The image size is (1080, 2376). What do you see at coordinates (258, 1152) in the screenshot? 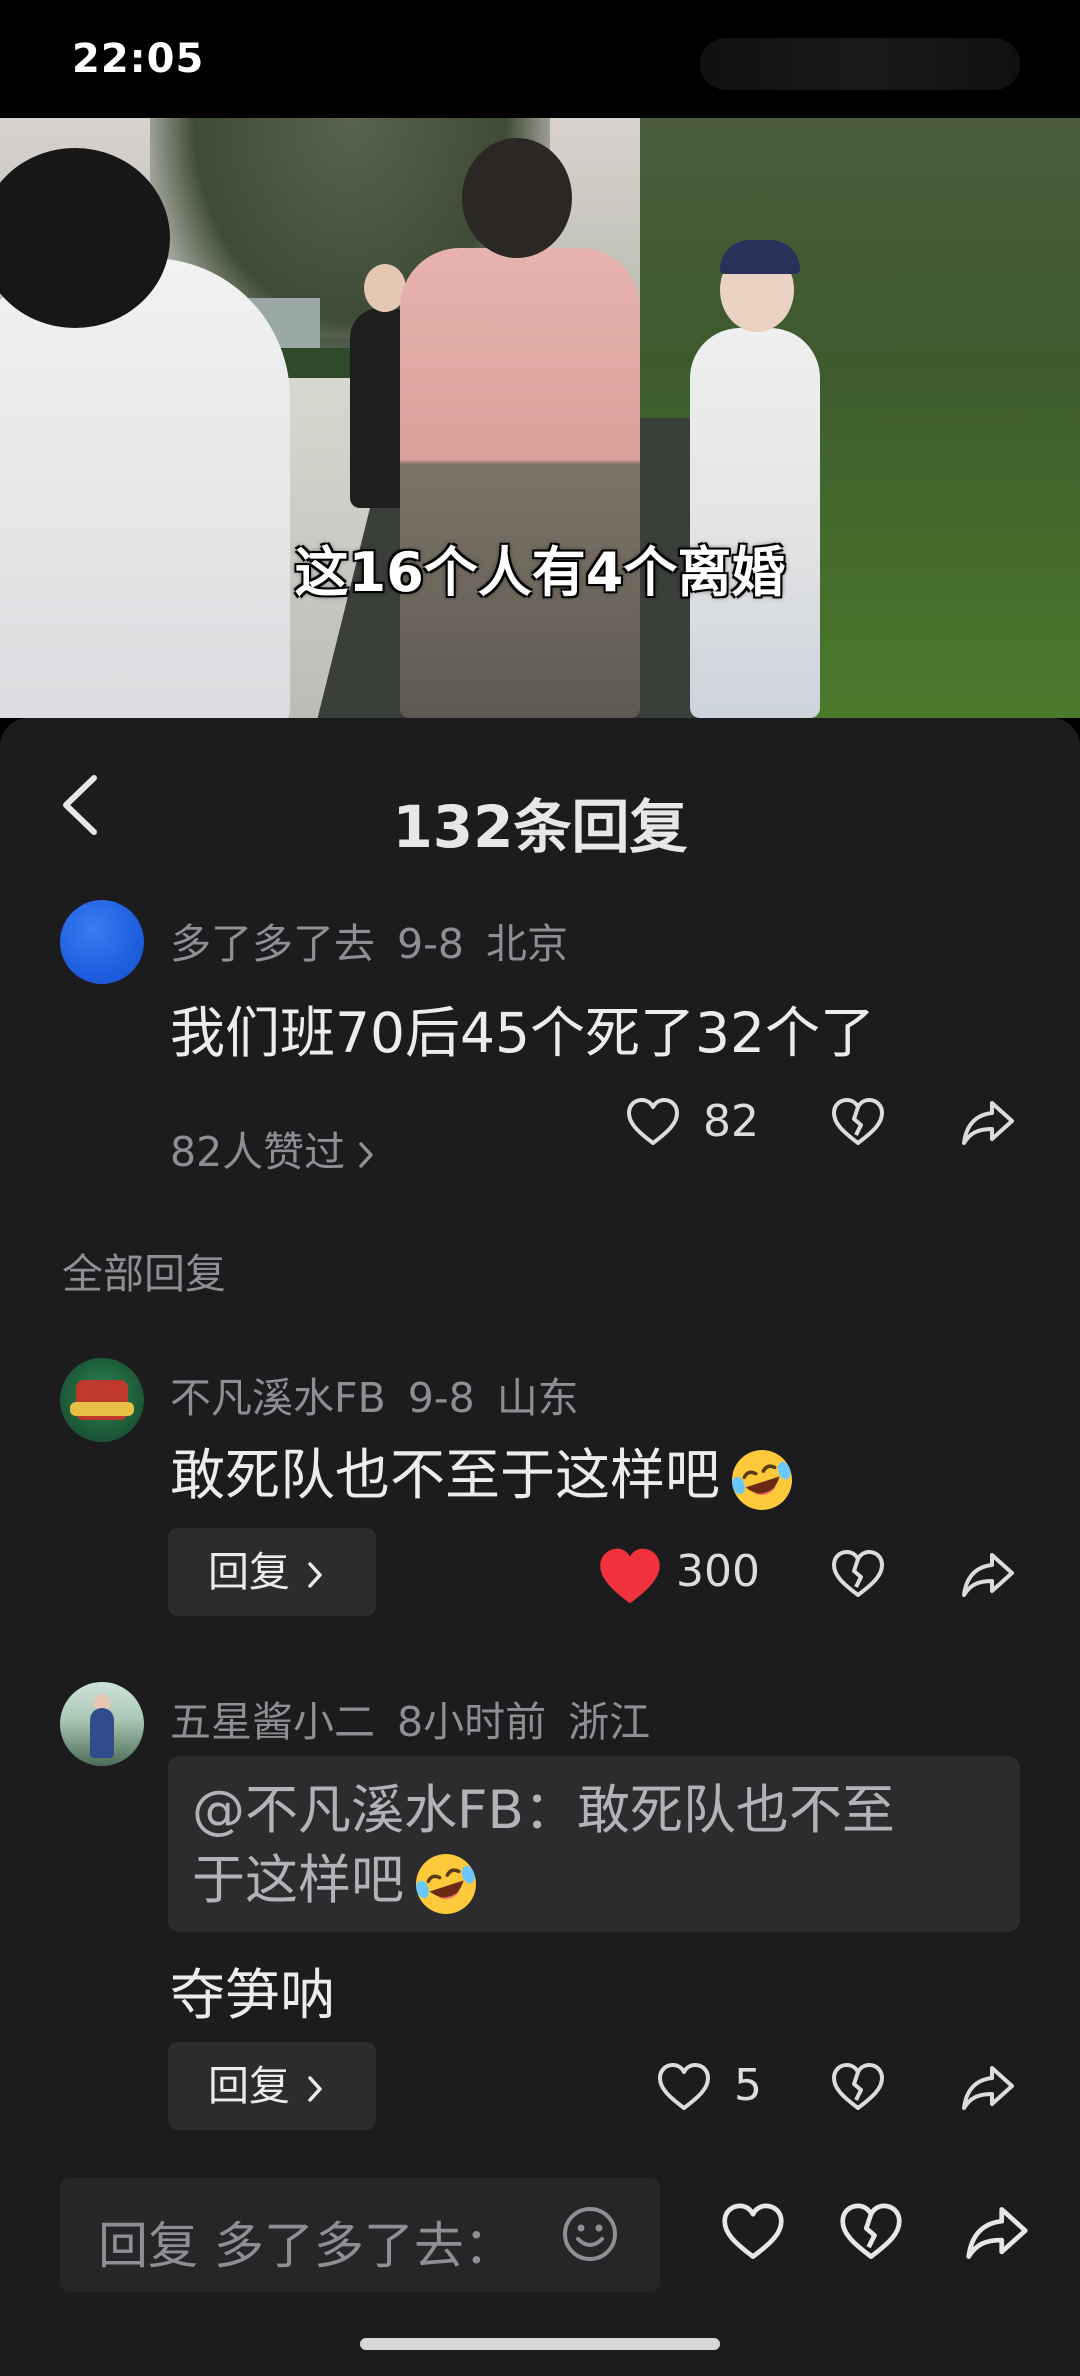
I see `likes-summary-label: 82人赞过` at bounding box center [258, 1152].